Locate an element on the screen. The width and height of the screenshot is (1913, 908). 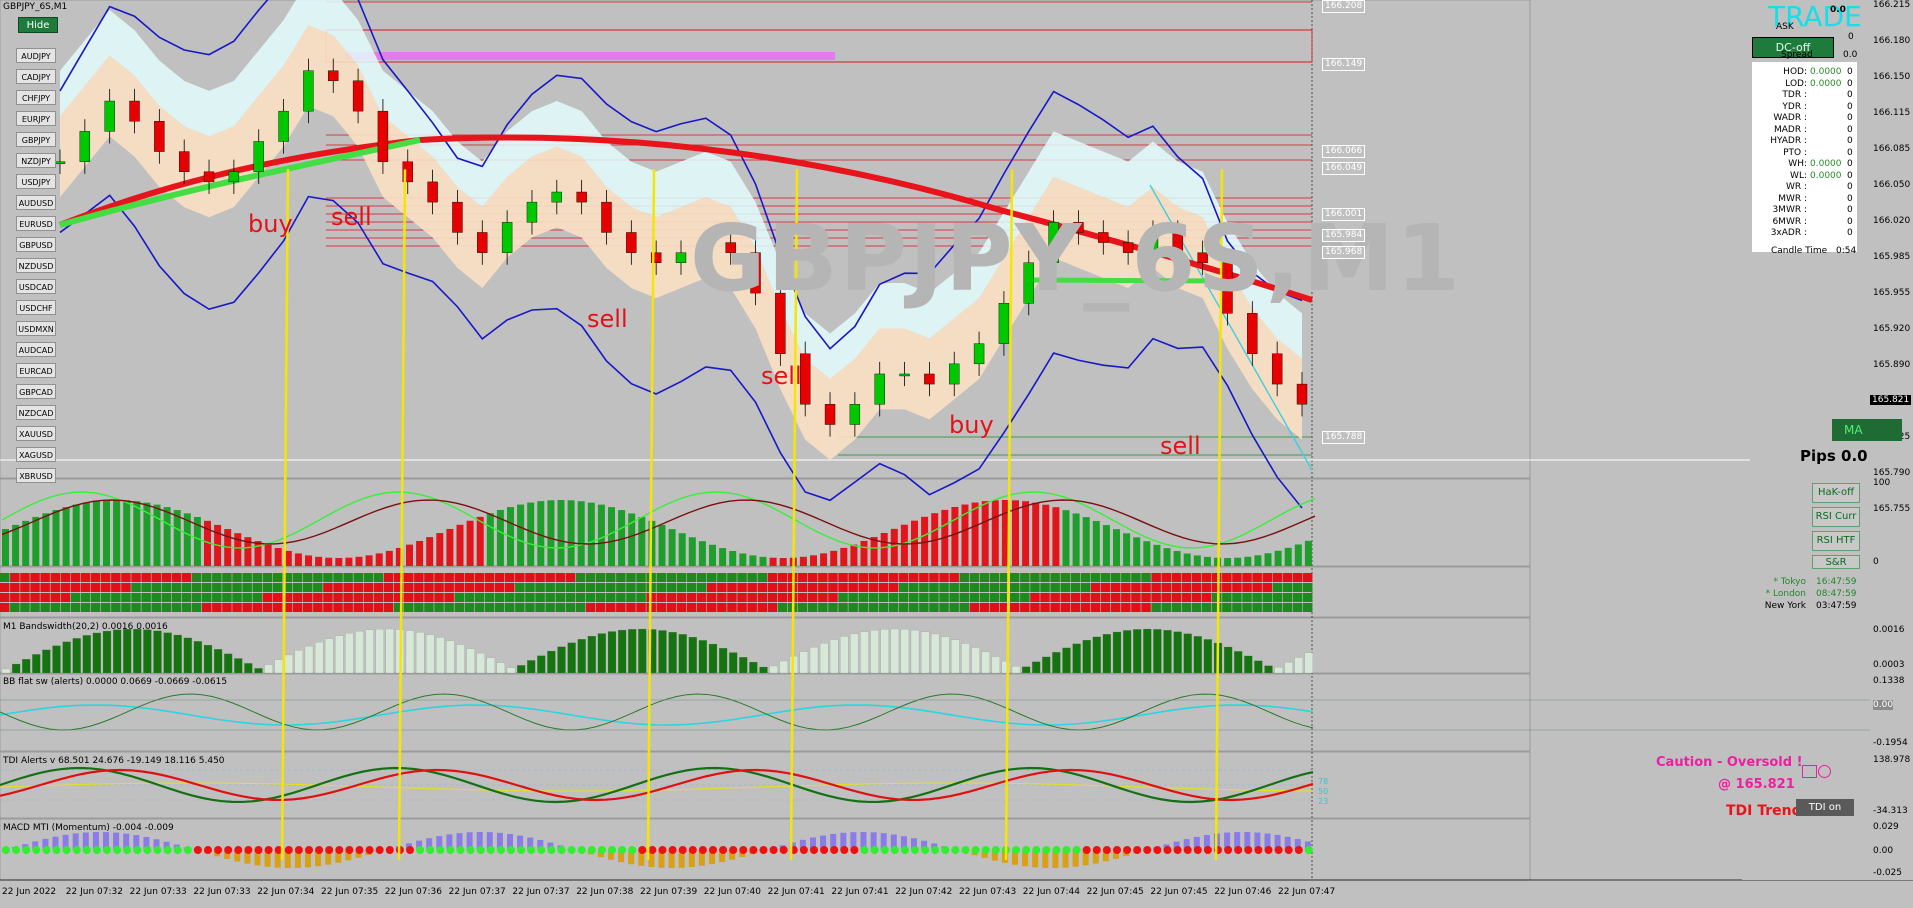
pair-button-eurjpy: EURJPY is located at coordinates (36, 118).